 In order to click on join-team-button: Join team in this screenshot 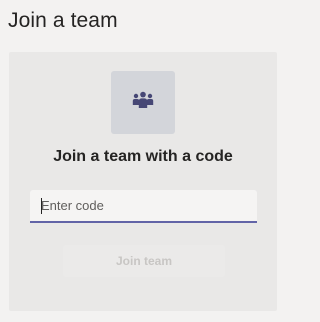, I will do `click(144, 261)`.